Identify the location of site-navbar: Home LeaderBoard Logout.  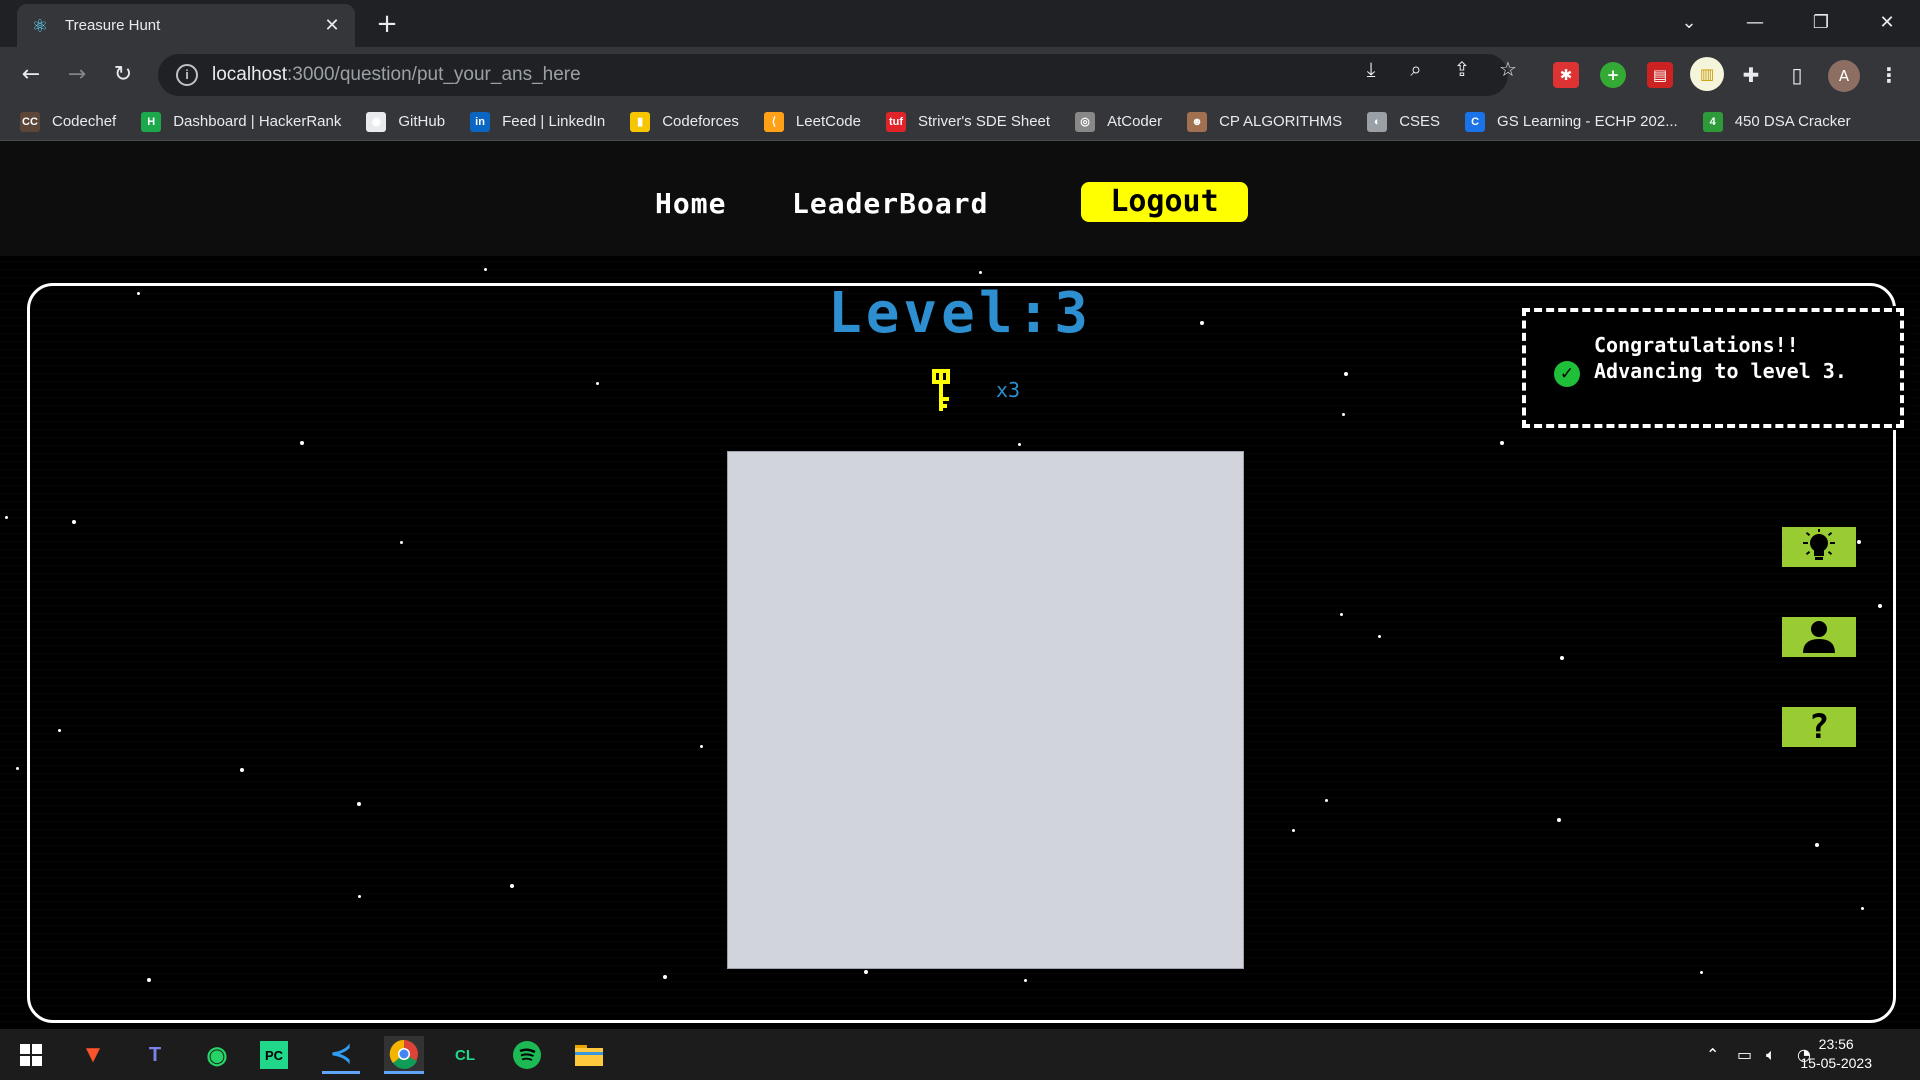
(960, 198).